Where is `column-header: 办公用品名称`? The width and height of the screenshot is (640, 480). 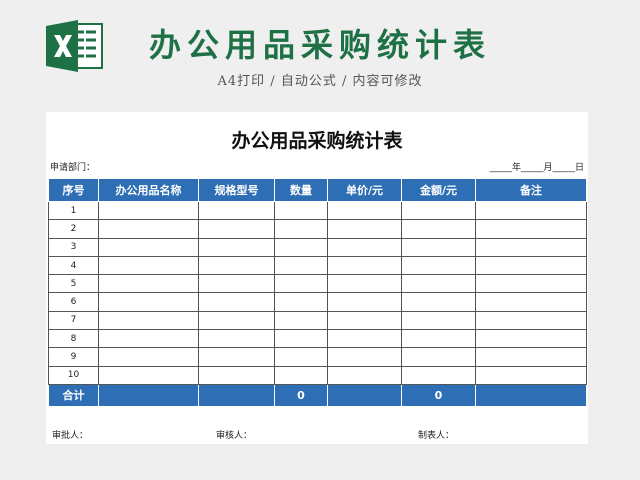 column-header: 办公用品名称 is located at coordinates (148, 190).